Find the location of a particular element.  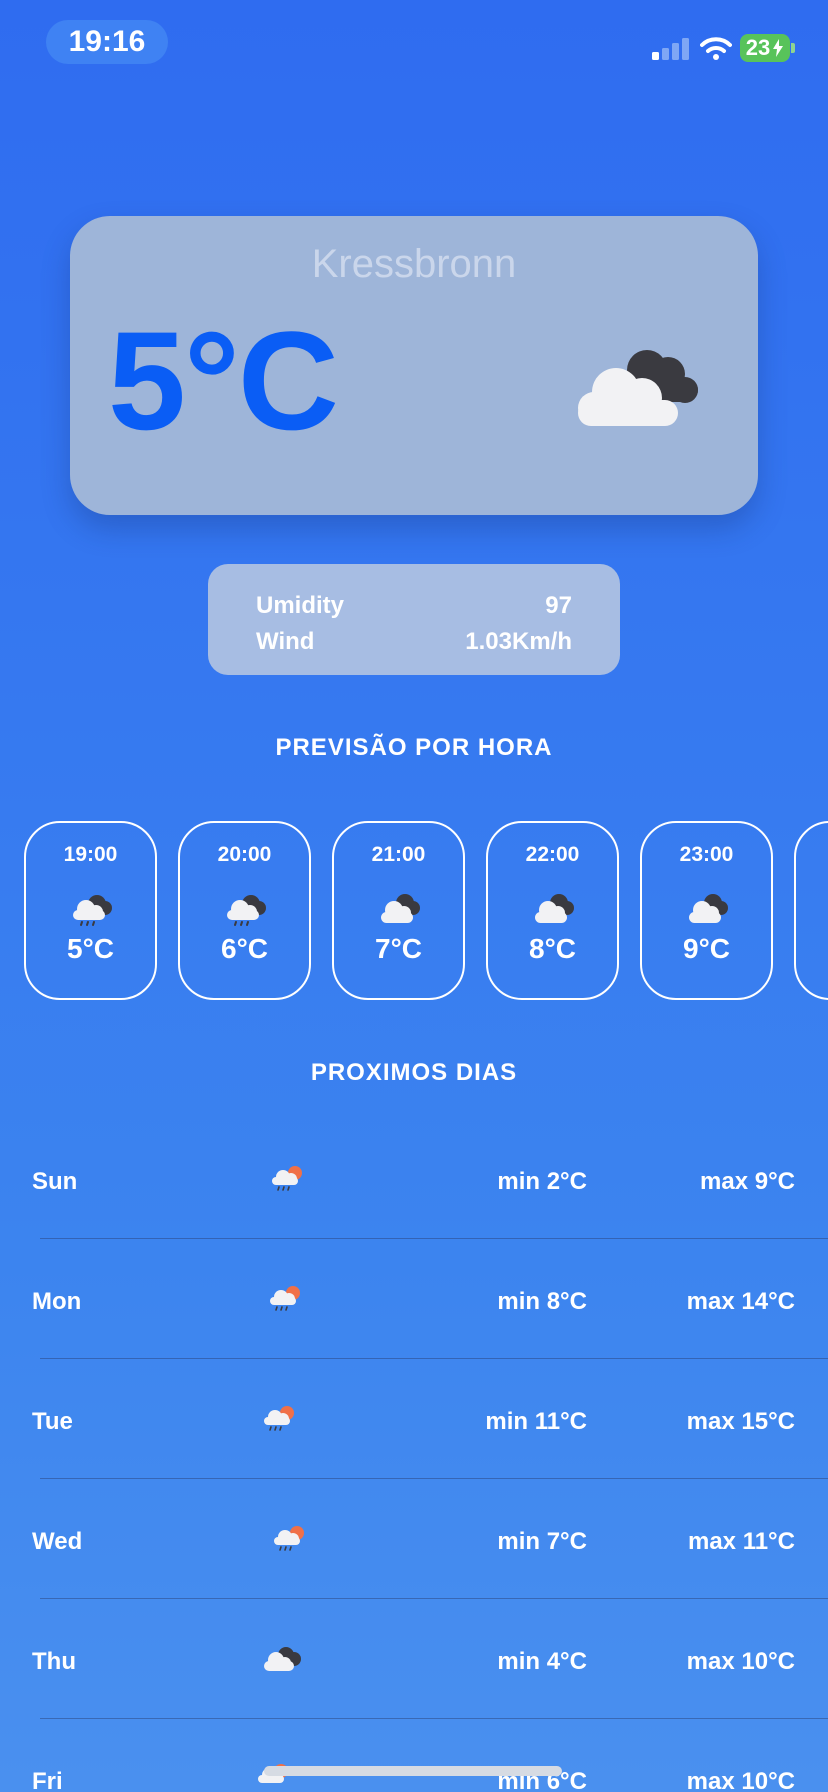

wifi-icon is located at coordinates (716, 48).